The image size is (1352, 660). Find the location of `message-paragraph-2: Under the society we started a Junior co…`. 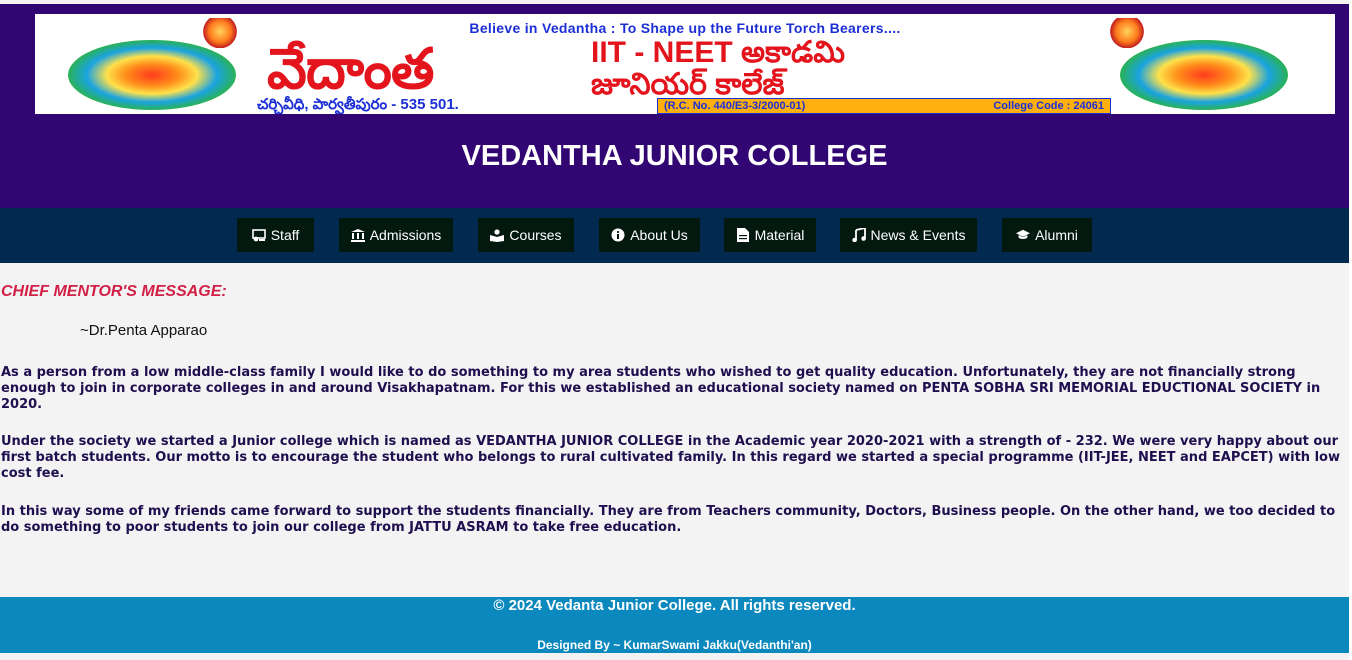

message-paragraph-2: Under the society we started a Junior co… is located at coordinates (670, 457).